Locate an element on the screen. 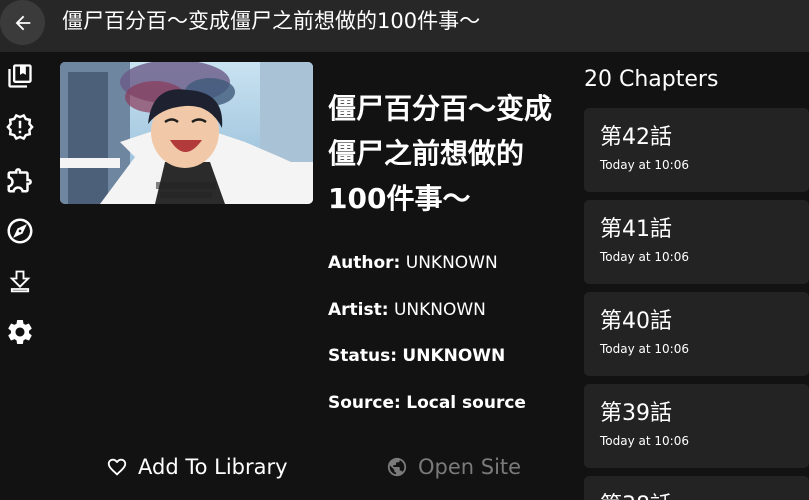 This screenshot has width=809, height=500. download-icon is located at coordinates (20, 282).